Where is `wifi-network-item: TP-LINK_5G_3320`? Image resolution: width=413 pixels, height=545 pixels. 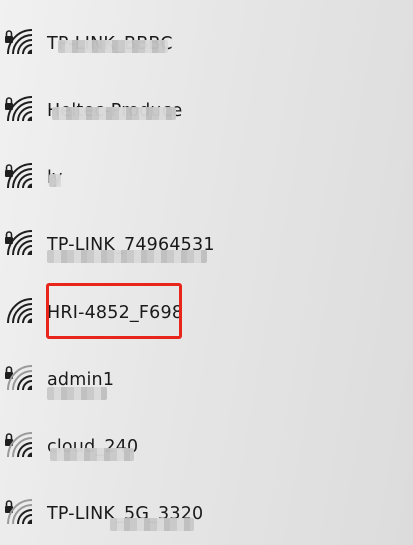
wifi-network-item: TP-LINK_5G_3320 is located at coordinates (206, 516).